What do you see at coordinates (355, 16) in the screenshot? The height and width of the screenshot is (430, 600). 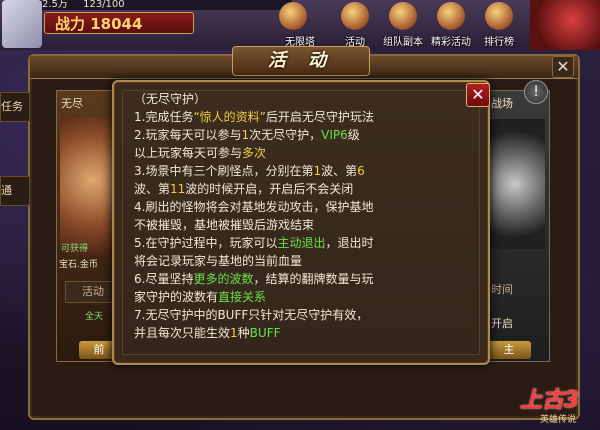 I see `activity-icon` at bounding box center [355, 16].